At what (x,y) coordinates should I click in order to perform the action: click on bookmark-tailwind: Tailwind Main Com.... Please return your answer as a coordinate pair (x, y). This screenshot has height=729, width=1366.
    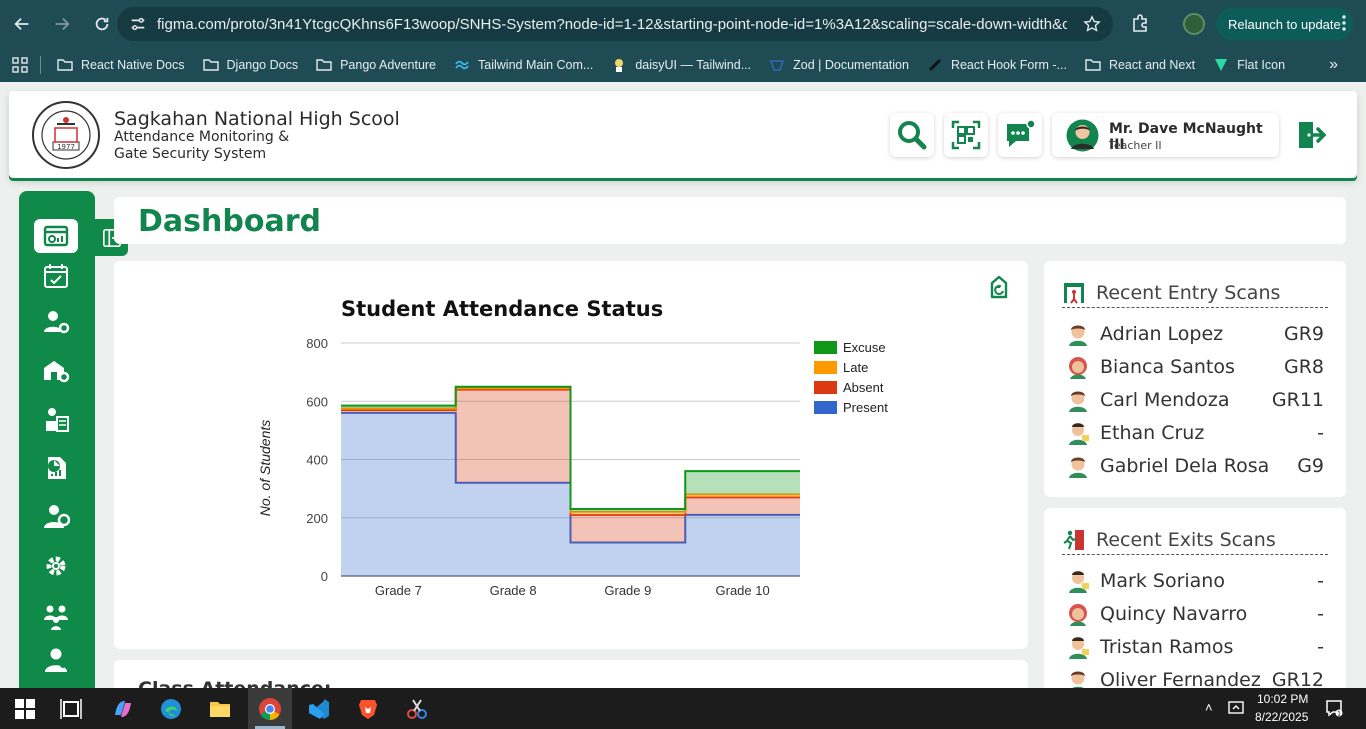
    Looking at the image, I should click on (523, 65).